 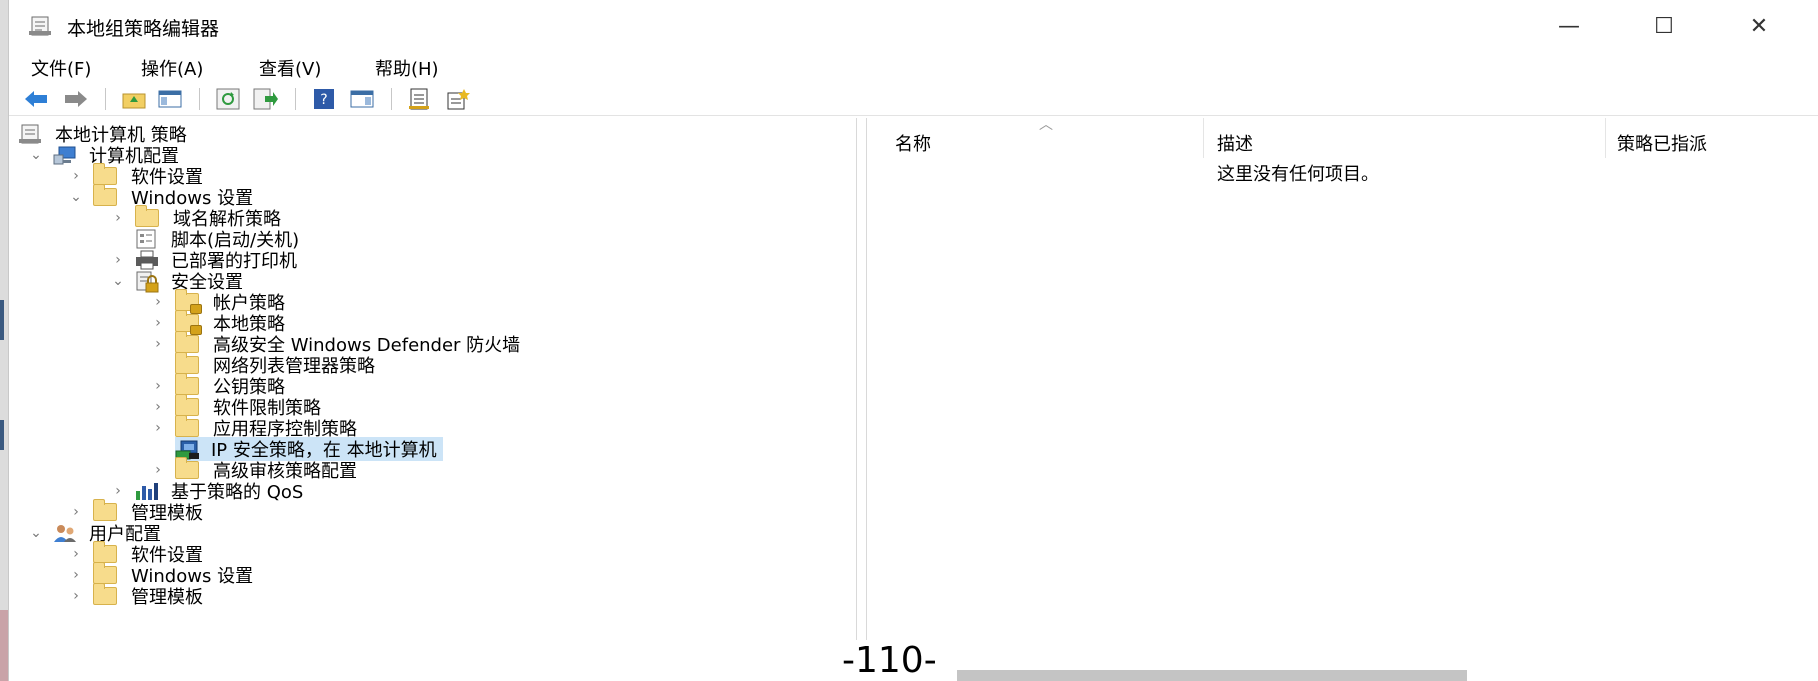 I want to click on column-header-policy-assigned: 策略已指派, so click(x=1662, y=143).